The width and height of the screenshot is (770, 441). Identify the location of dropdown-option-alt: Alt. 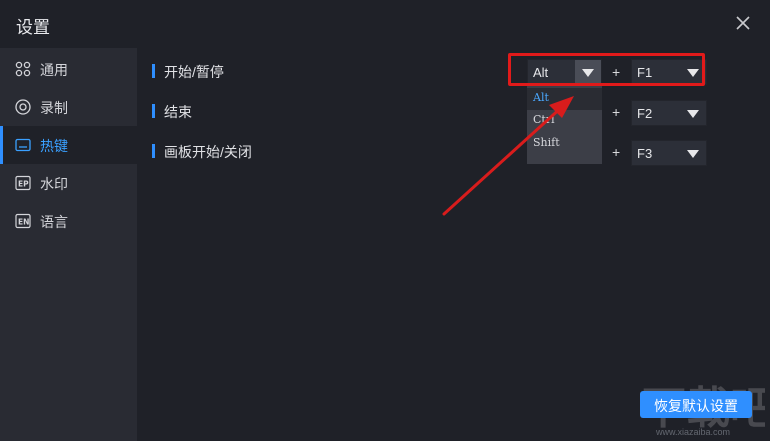
(564, 99).